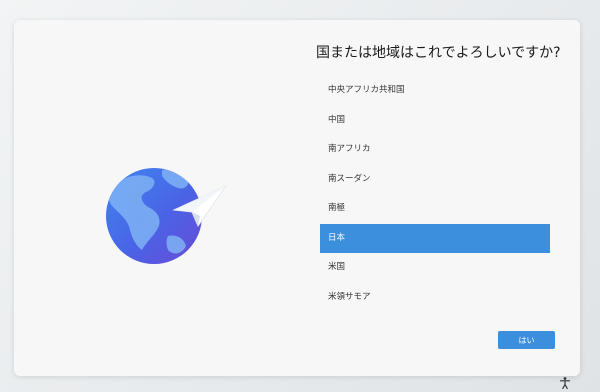 This screenshot has width=600, height=392. What do you see at coordinates (435, 150) in the screenshot?
I see `region-item: 南アフリカ` at bounding box center [435, 150].